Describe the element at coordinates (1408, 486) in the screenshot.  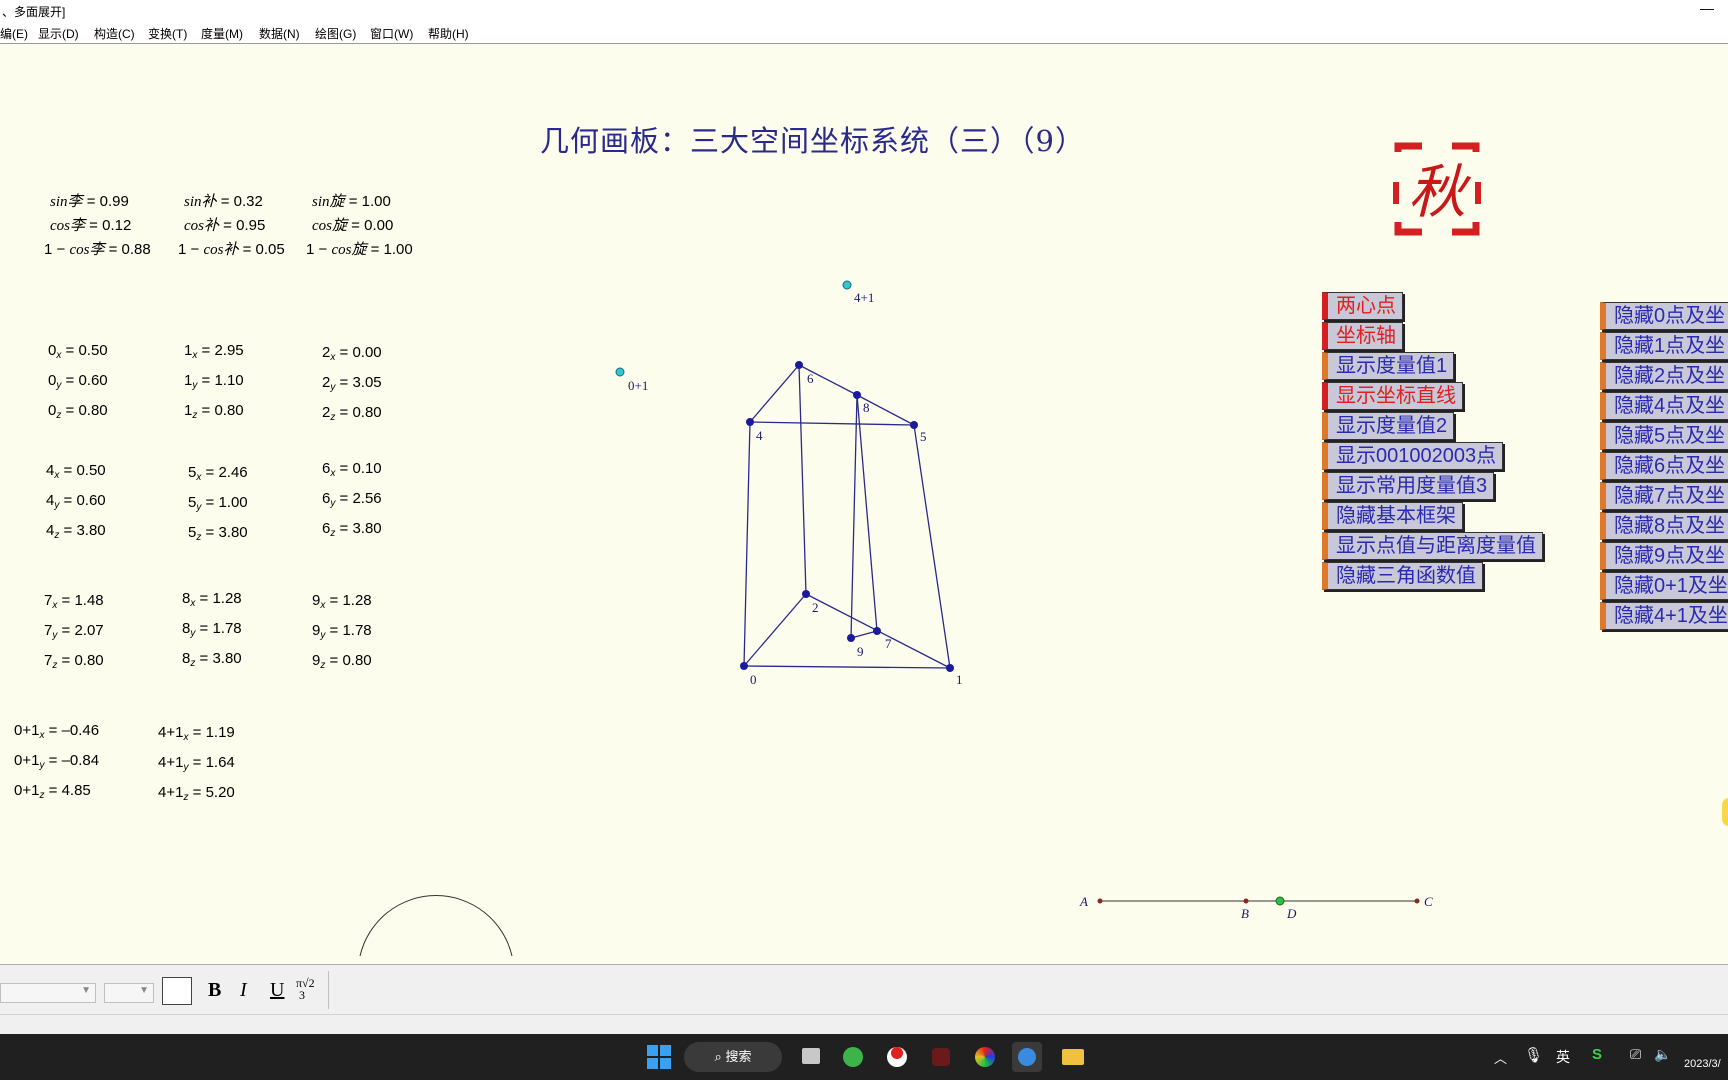
I see `action-button: 显示常用度量值3` at that location.